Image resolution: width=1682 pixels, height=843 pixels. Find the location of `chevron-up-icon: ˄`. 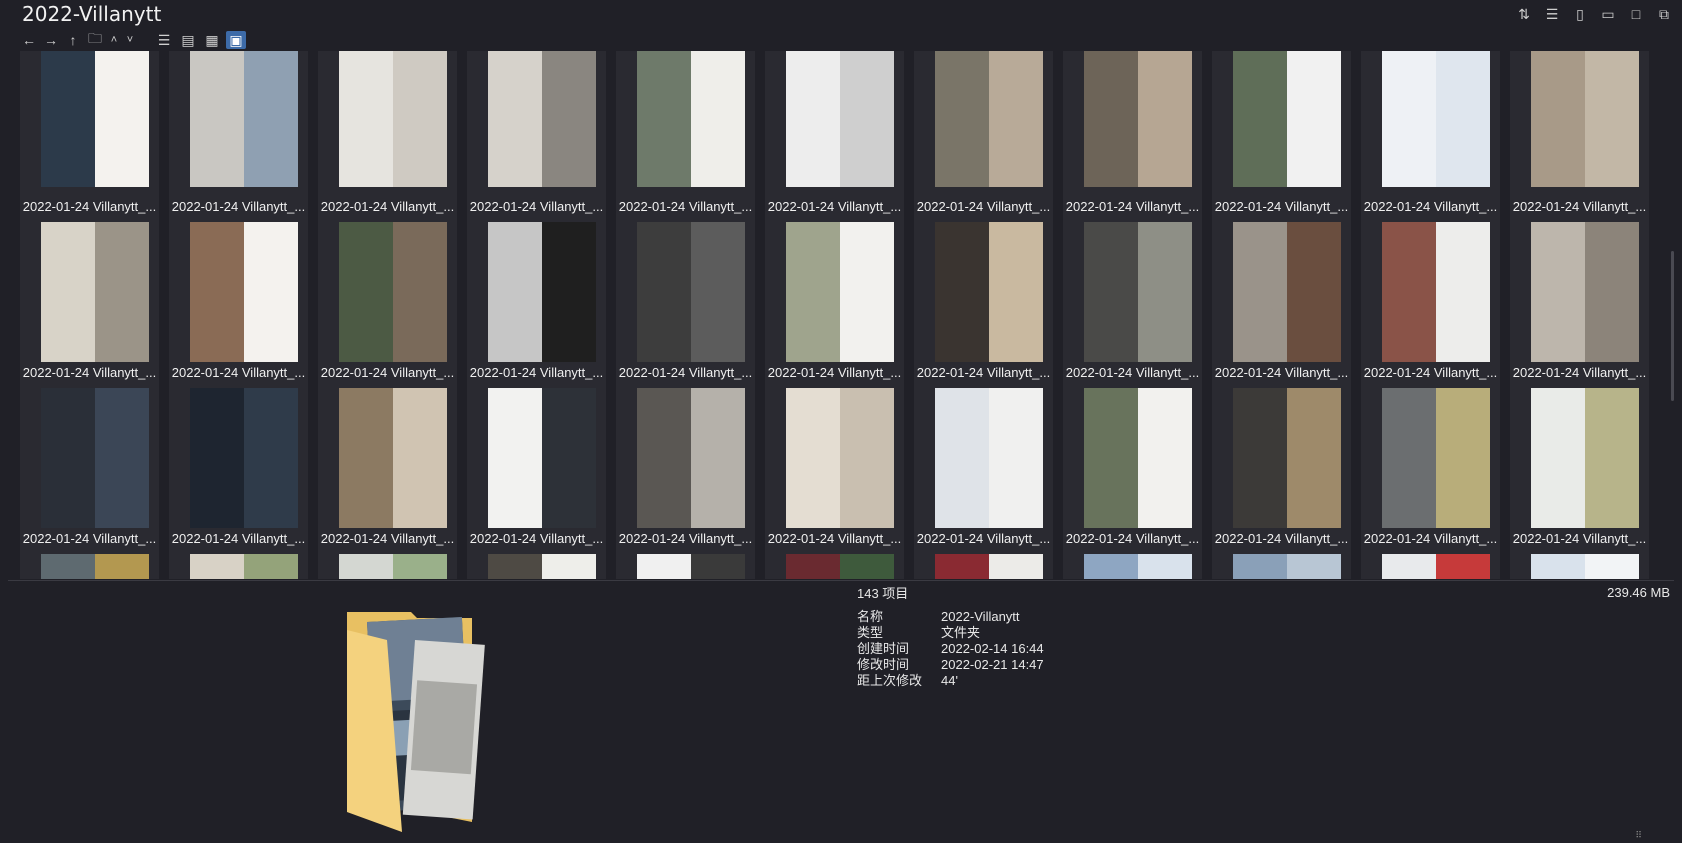

chevron-up-icon: ˄ is located at coordinates (114, 40).